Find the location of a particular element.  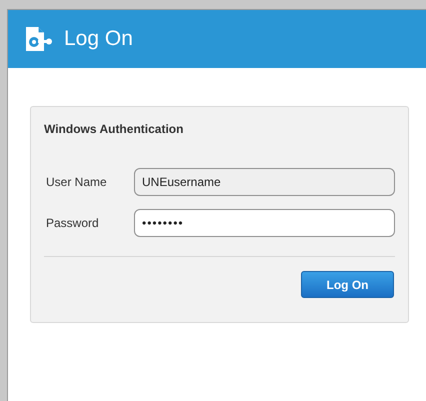

input-field: •••••••• is located at coordinates (264, 223).